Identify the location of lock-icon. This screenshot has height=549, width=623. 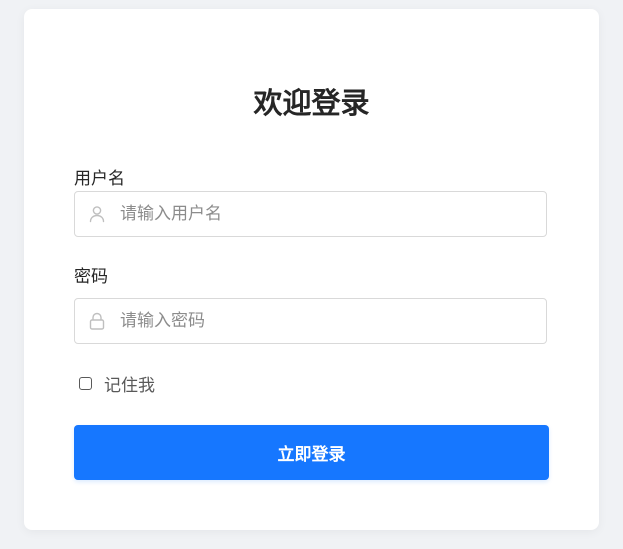
(97, 321).